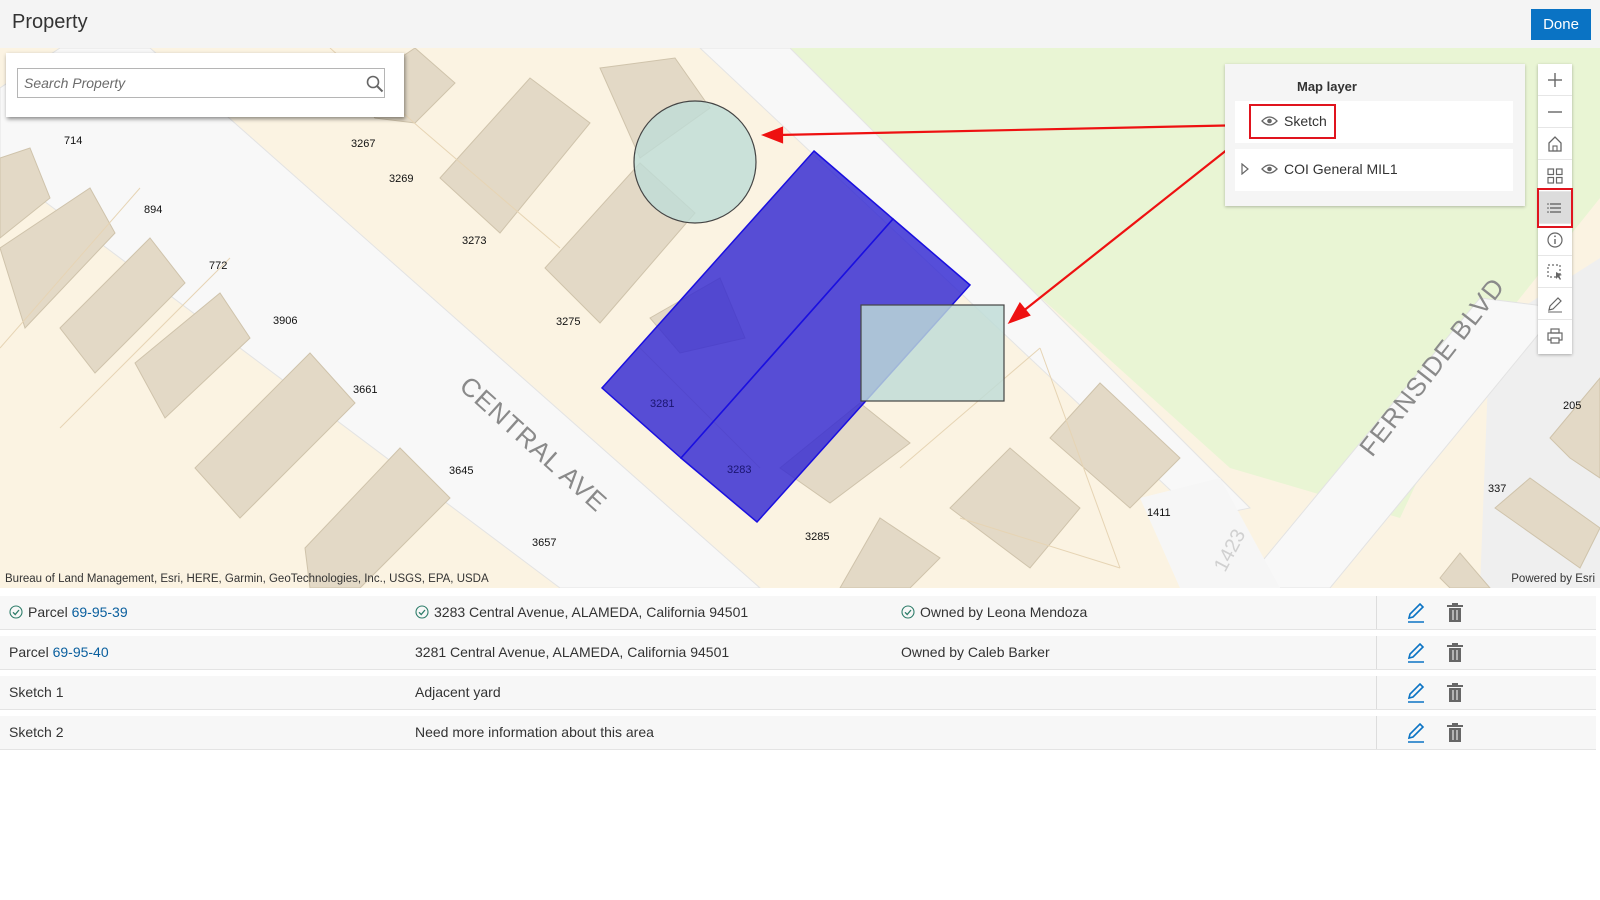 This screenshot has width=1600, height=900. What do you see at coordinates (932, 353) in the screenshot?
I see `sketch-rectangle-shape` at bounding box center [932, 353].